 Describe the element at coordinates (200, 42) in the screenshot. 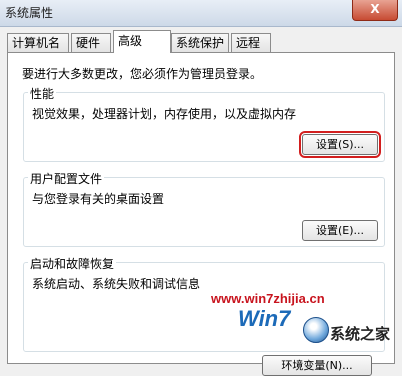

I see `tab-system-protection: 系统保护` at that location.